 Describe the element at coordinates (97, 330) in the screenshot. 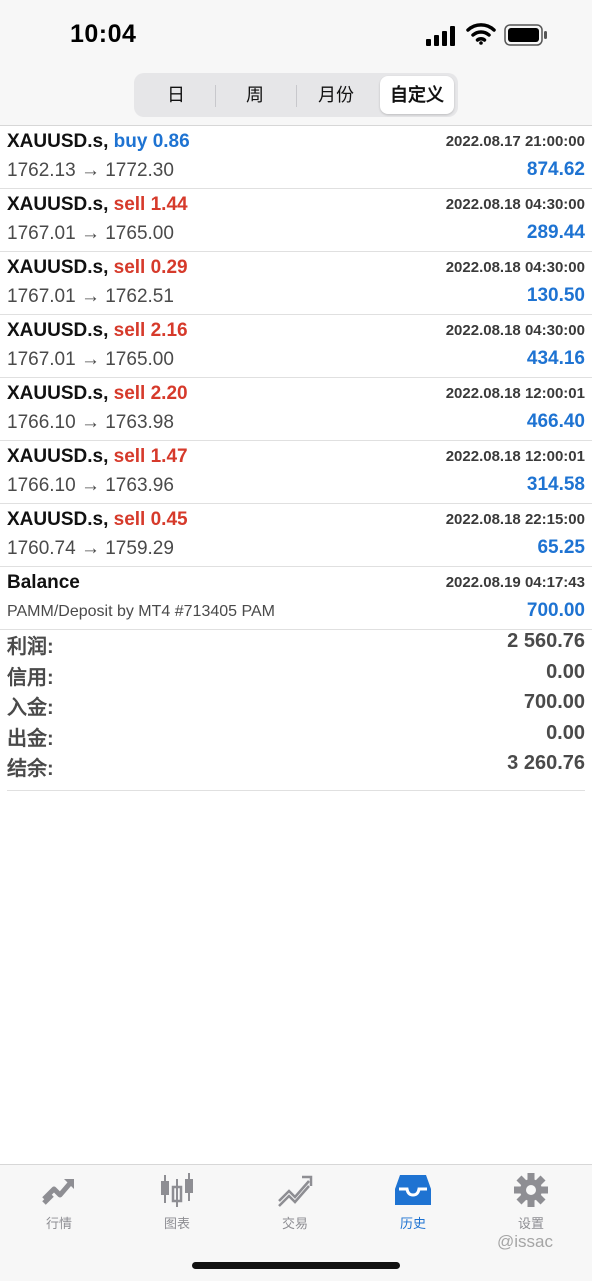

I see `trade-symbol: XAUUSD.s, sell 2.16` at that location.